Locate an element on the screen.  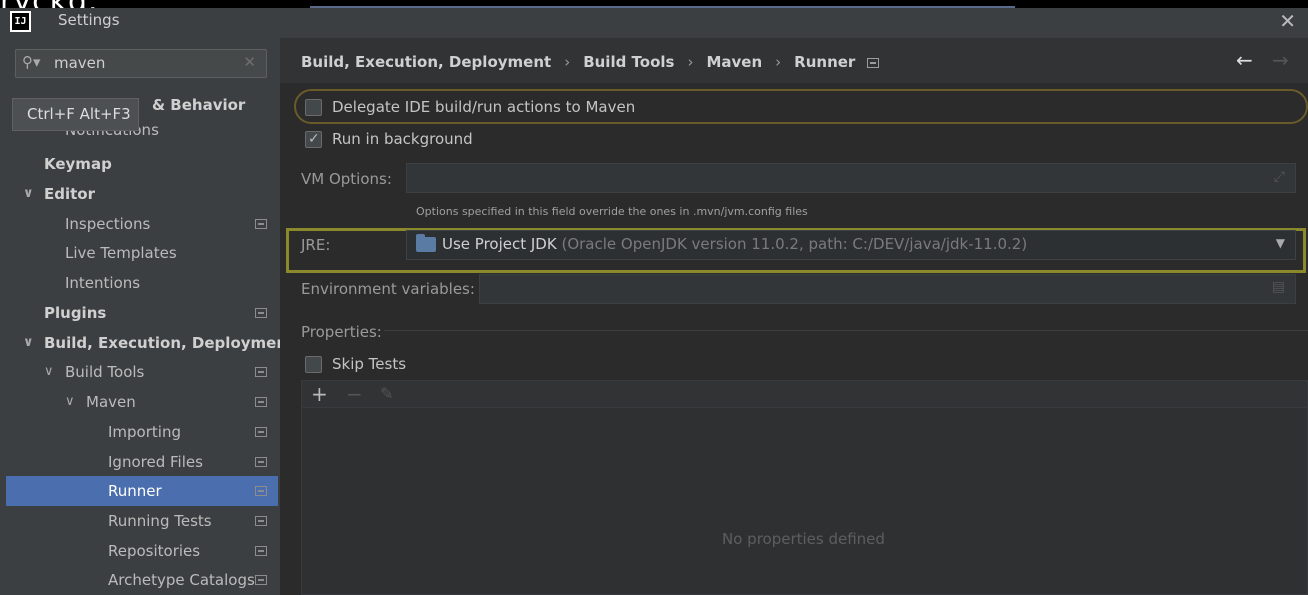
checkbox-label: Skip Tests is located at coordinates (369, 364).